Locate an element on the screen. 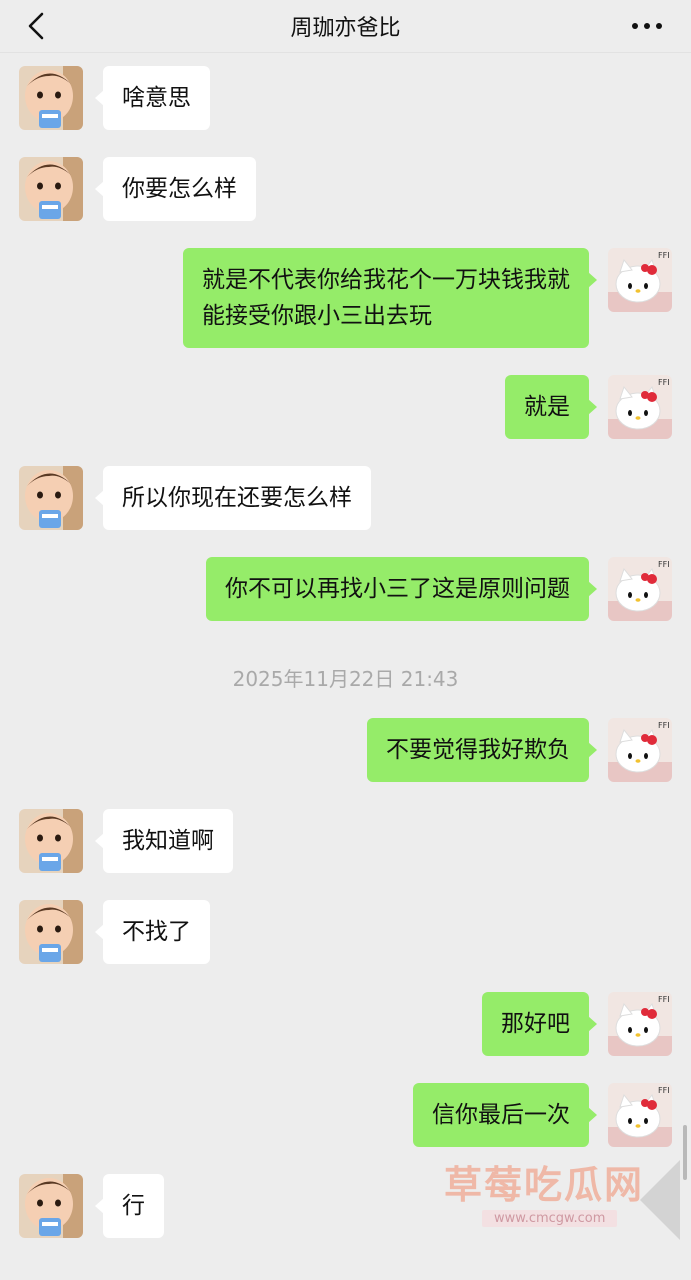 The image size is (691, 1280). message-bubble-outgoing: 不要觉得我好欺负 is located at coordinates (482, 750).